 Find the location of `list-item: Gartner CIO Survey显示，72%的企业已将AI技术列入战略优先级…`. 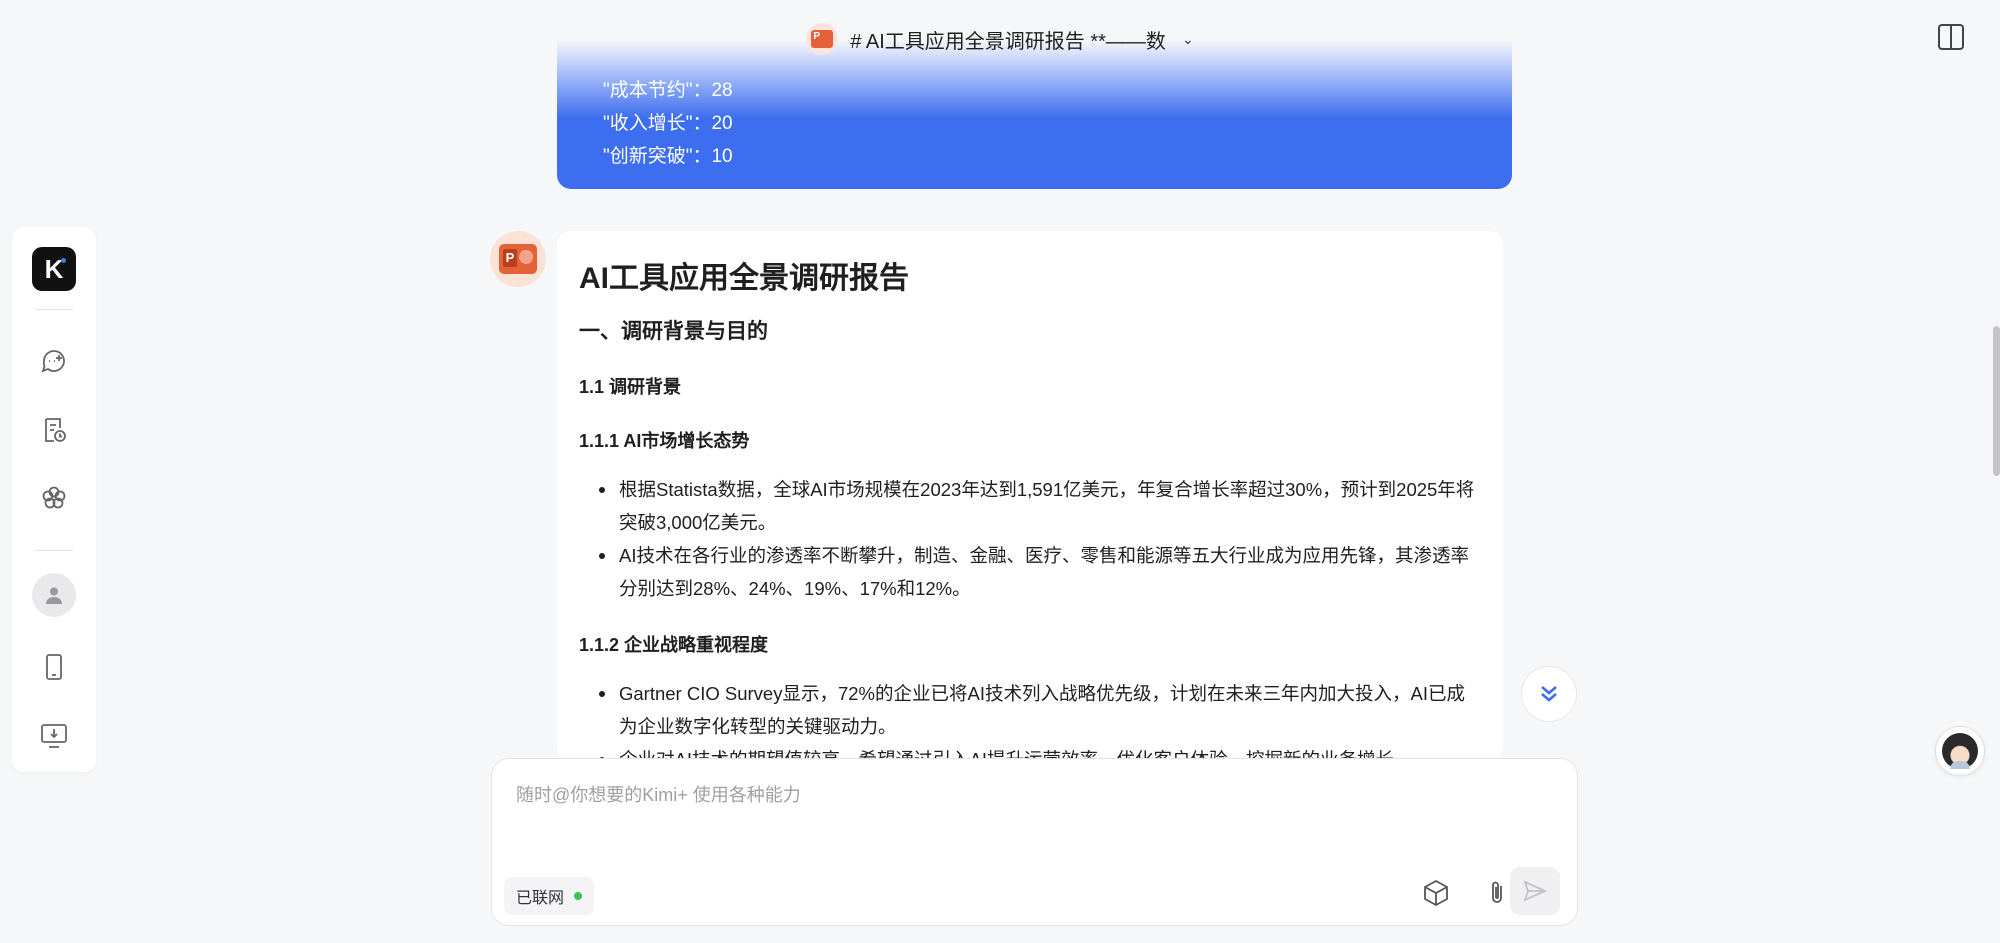

list-item: Gartner CIO Survey显示，72%的企业已将AI技术列入战略优先级… is located at coordinates (1039, 710).